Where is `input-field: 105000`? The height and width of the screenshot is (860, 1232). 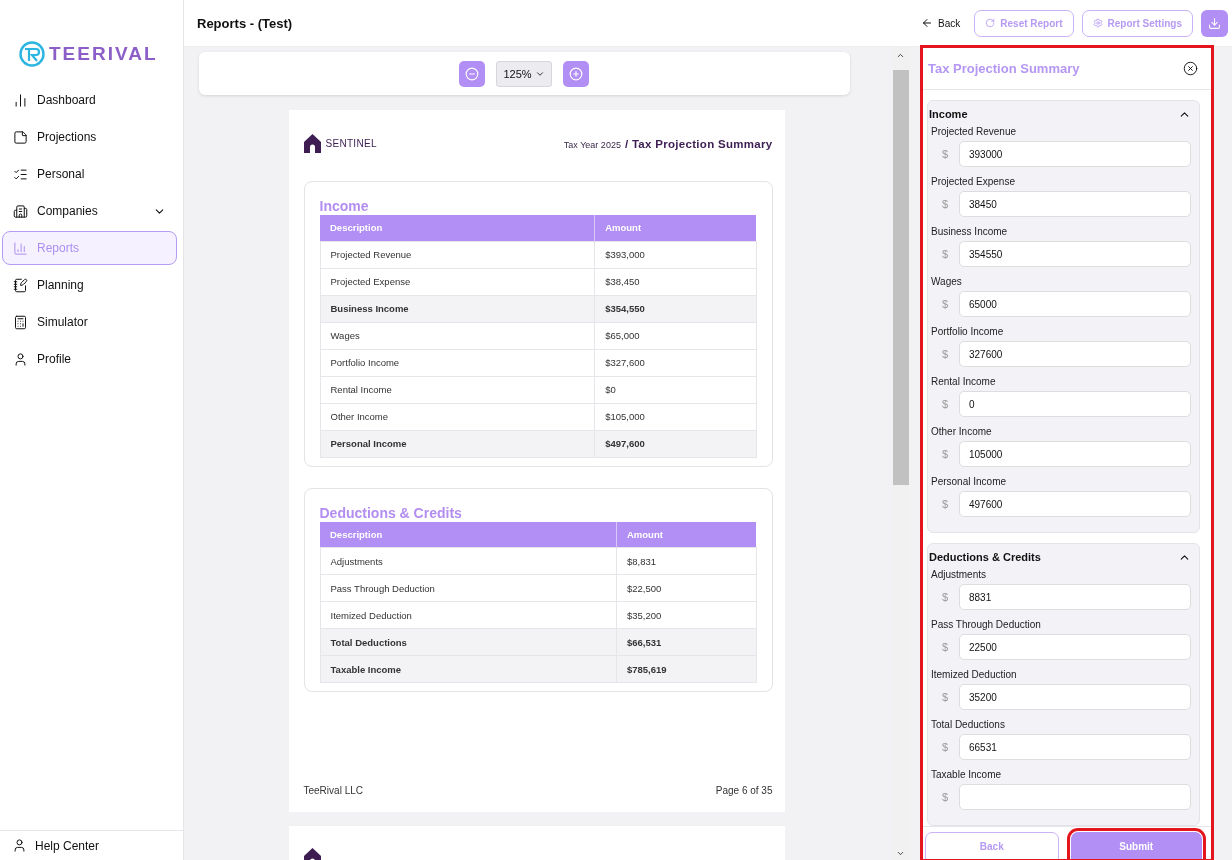 input-field: 105000 is located at coordinates (1075, 454).